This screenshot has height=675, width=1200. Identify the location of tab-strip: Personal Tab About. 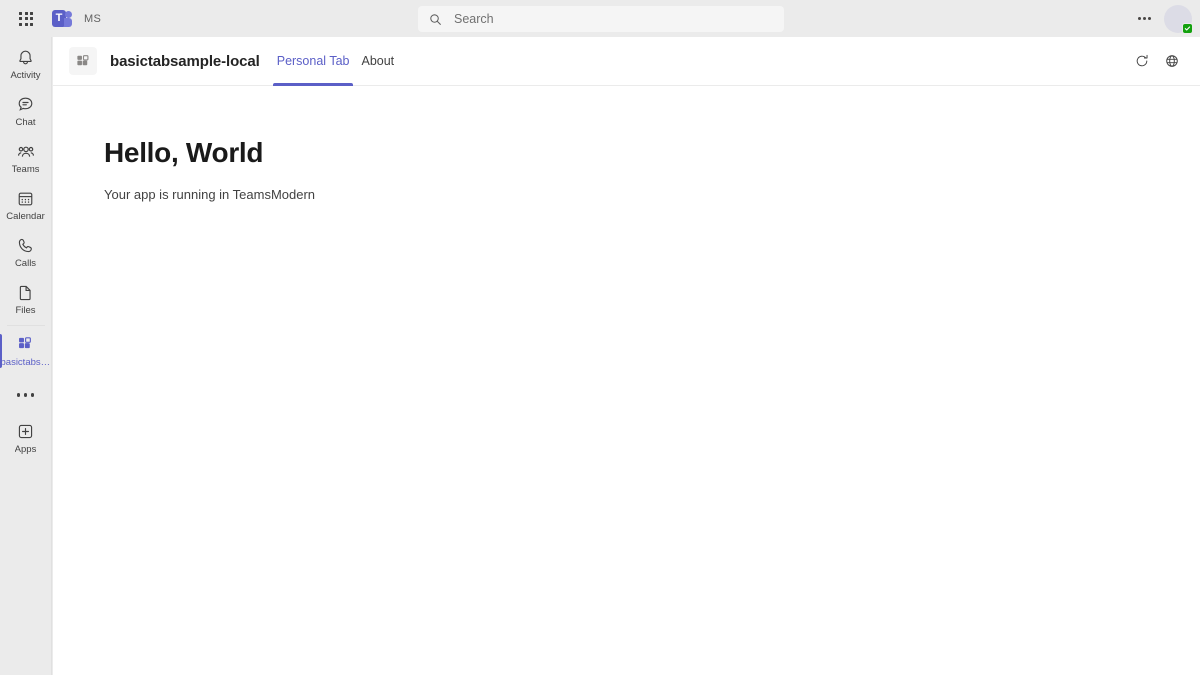
(335, 61).